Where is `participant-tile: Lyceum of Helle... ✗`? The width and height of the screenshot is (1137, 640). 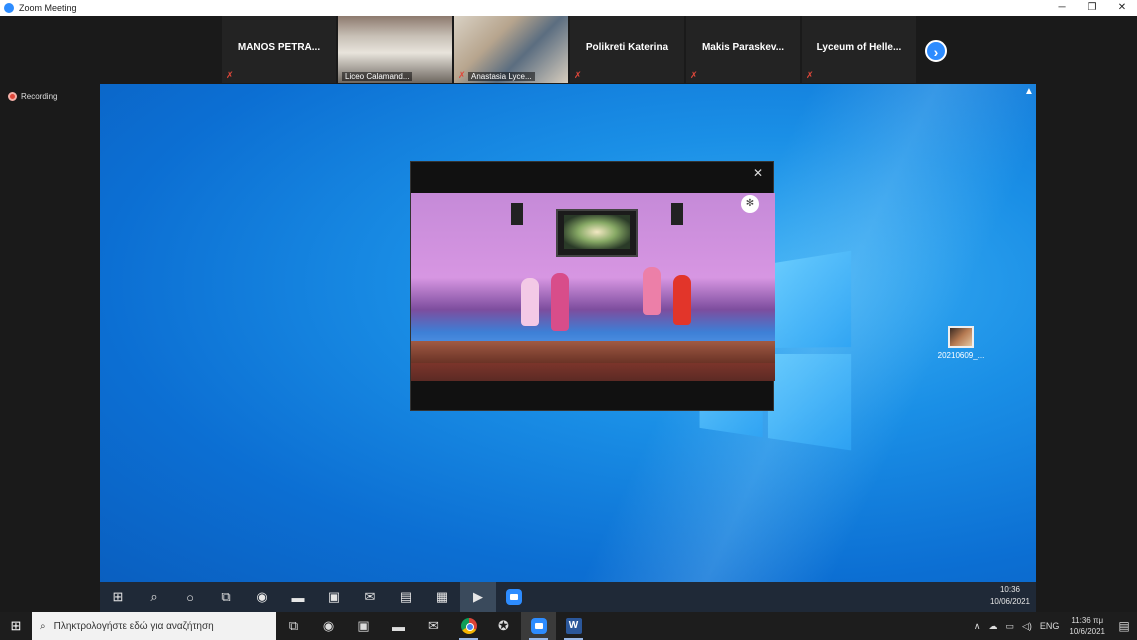 participant-tile: Lyceum of Helle... ✗ is located at coordinates (859, 49).